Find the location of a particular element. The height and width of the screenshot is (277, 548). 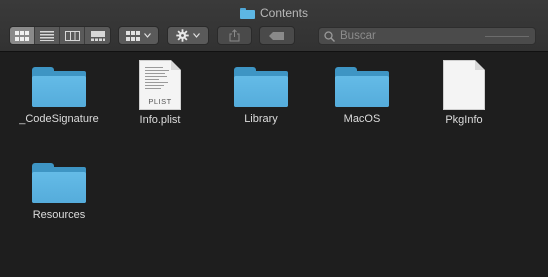

plist-document-icon: PLIST is located at coordinates (160, 85).